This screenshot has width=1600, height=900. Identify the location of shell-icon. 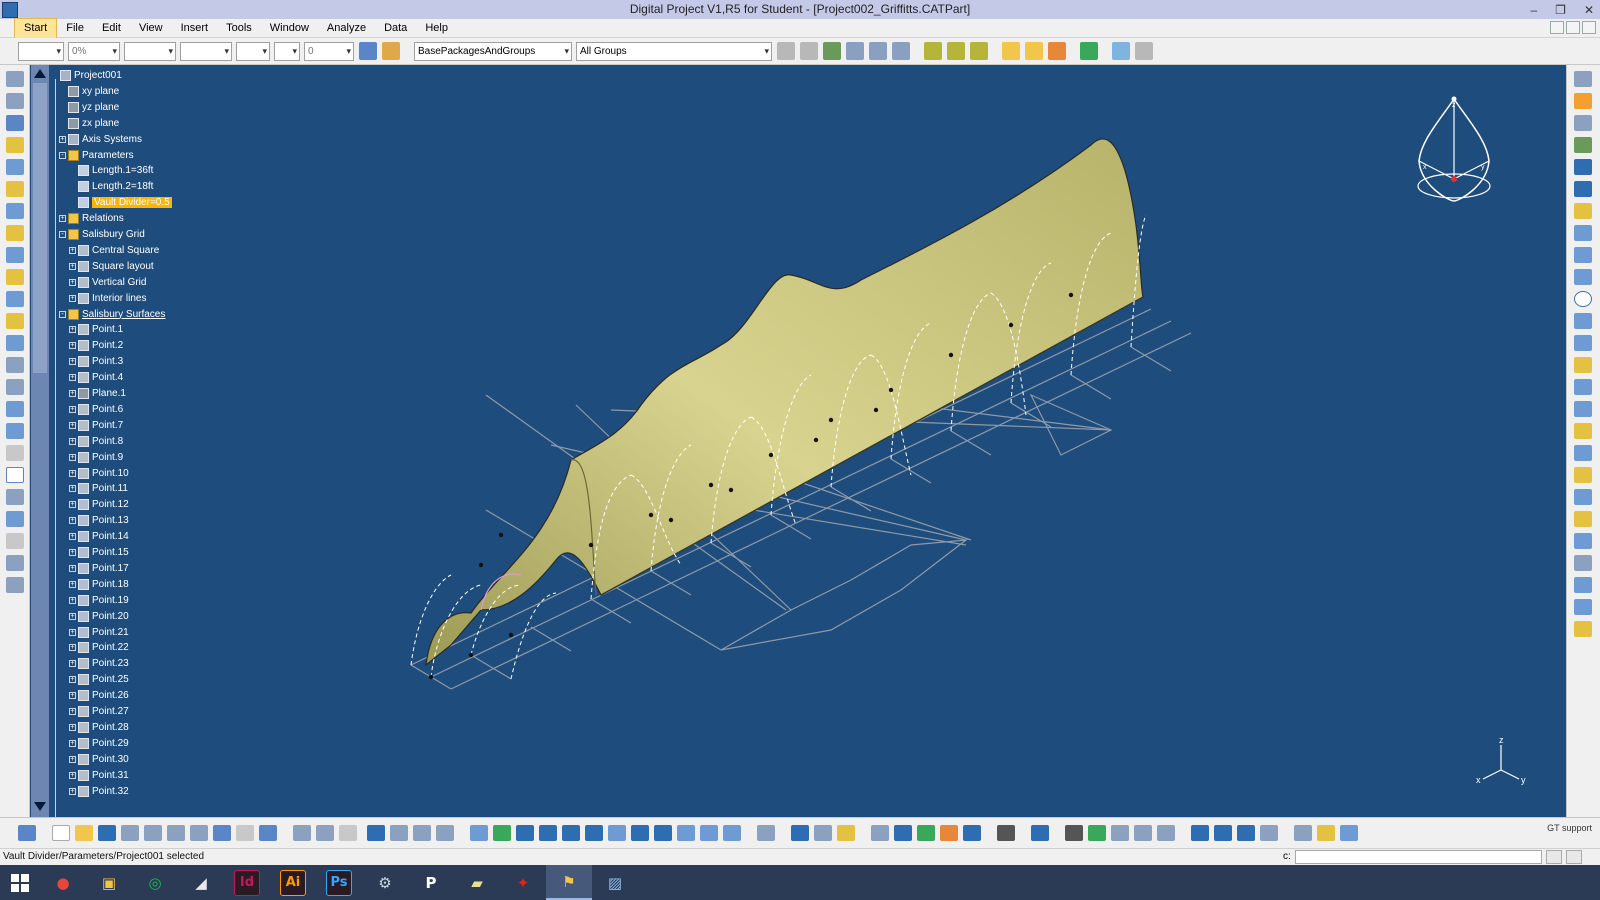
(15, 409).